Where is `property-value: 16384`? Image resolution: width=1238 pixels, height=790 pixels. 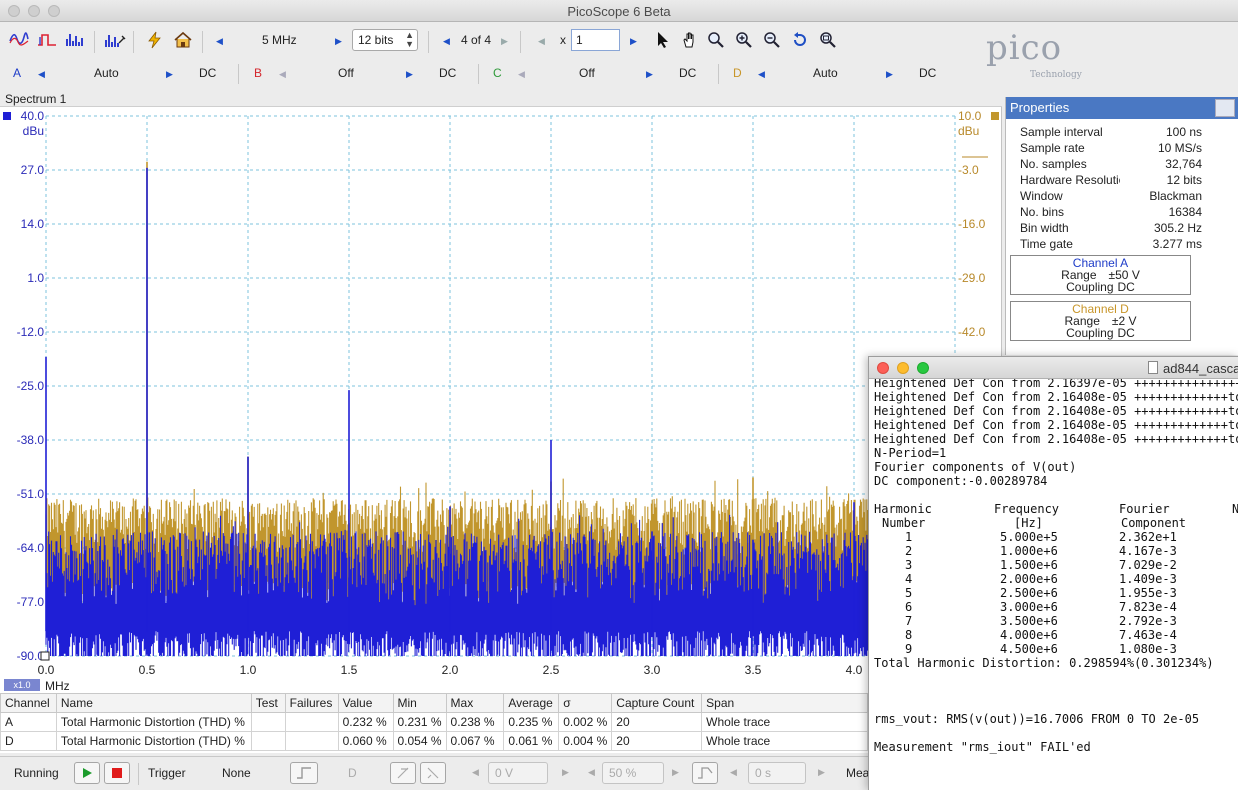 property-value: 16384 is located at coordinates (1185, 212).